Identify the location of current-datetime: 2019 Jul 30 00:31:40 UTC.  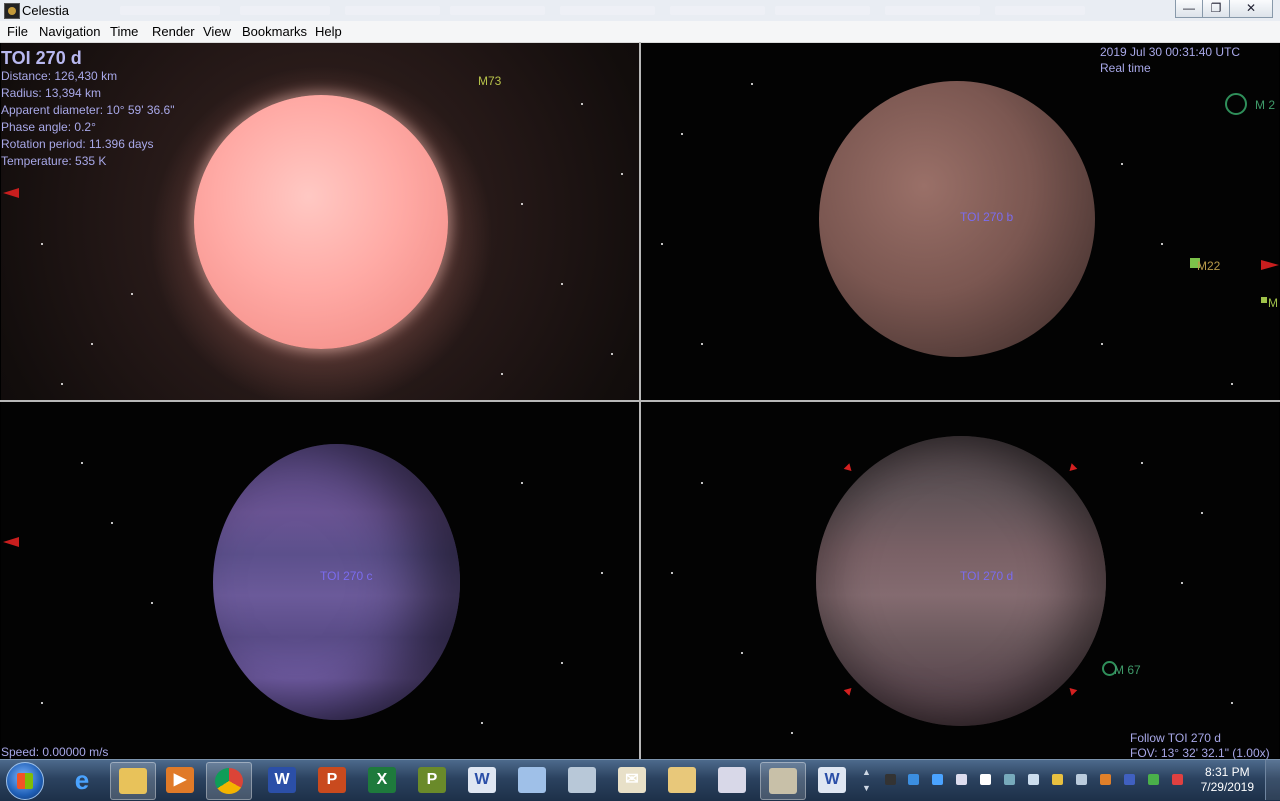
(1170, 52).